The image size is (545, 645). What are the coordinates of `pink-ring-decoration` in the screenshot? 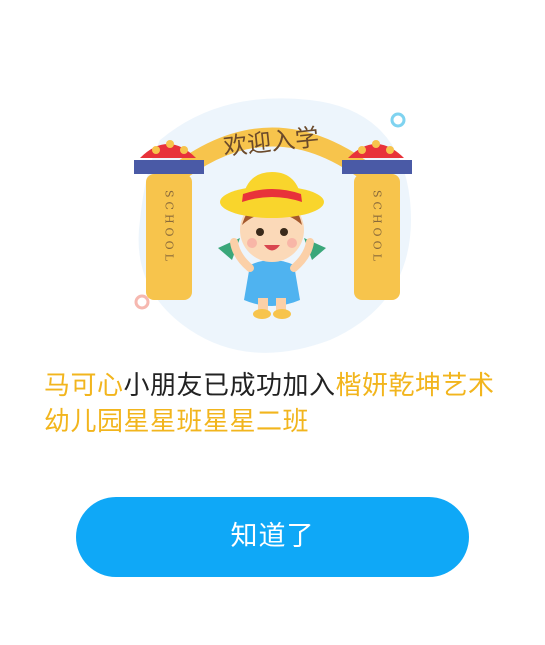 It's located at (142, 302).